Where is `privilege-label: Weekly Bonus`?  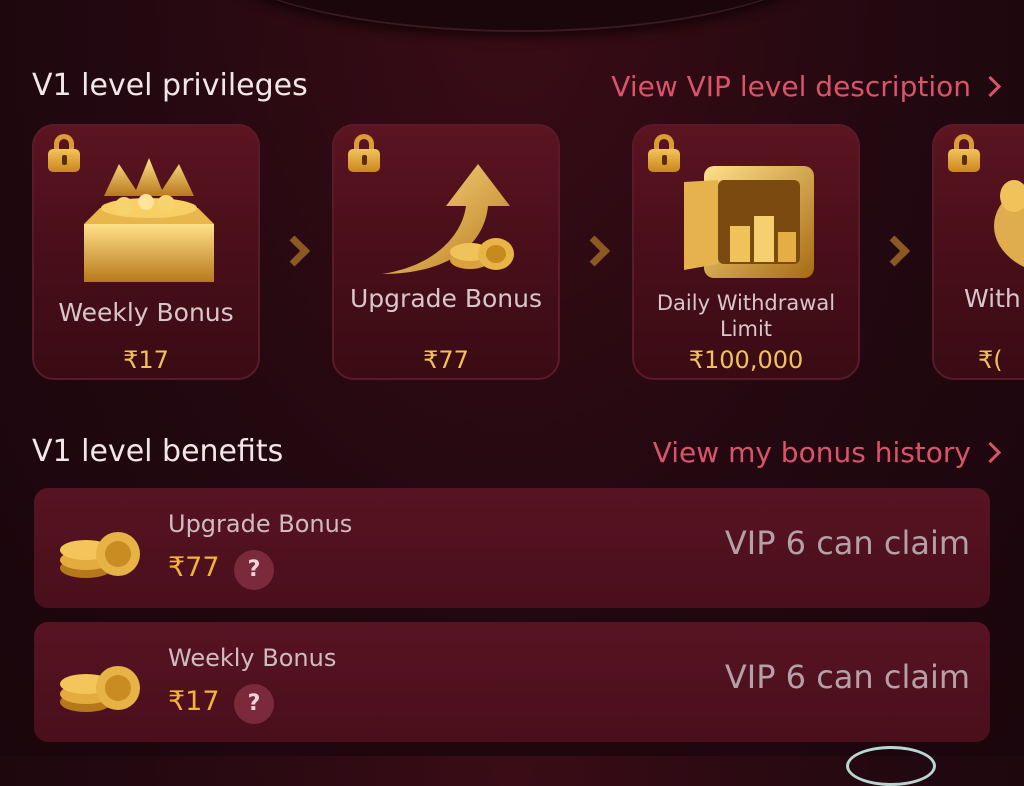 privilege-label: Weekly Bonus is located at coordinates (146, 312).